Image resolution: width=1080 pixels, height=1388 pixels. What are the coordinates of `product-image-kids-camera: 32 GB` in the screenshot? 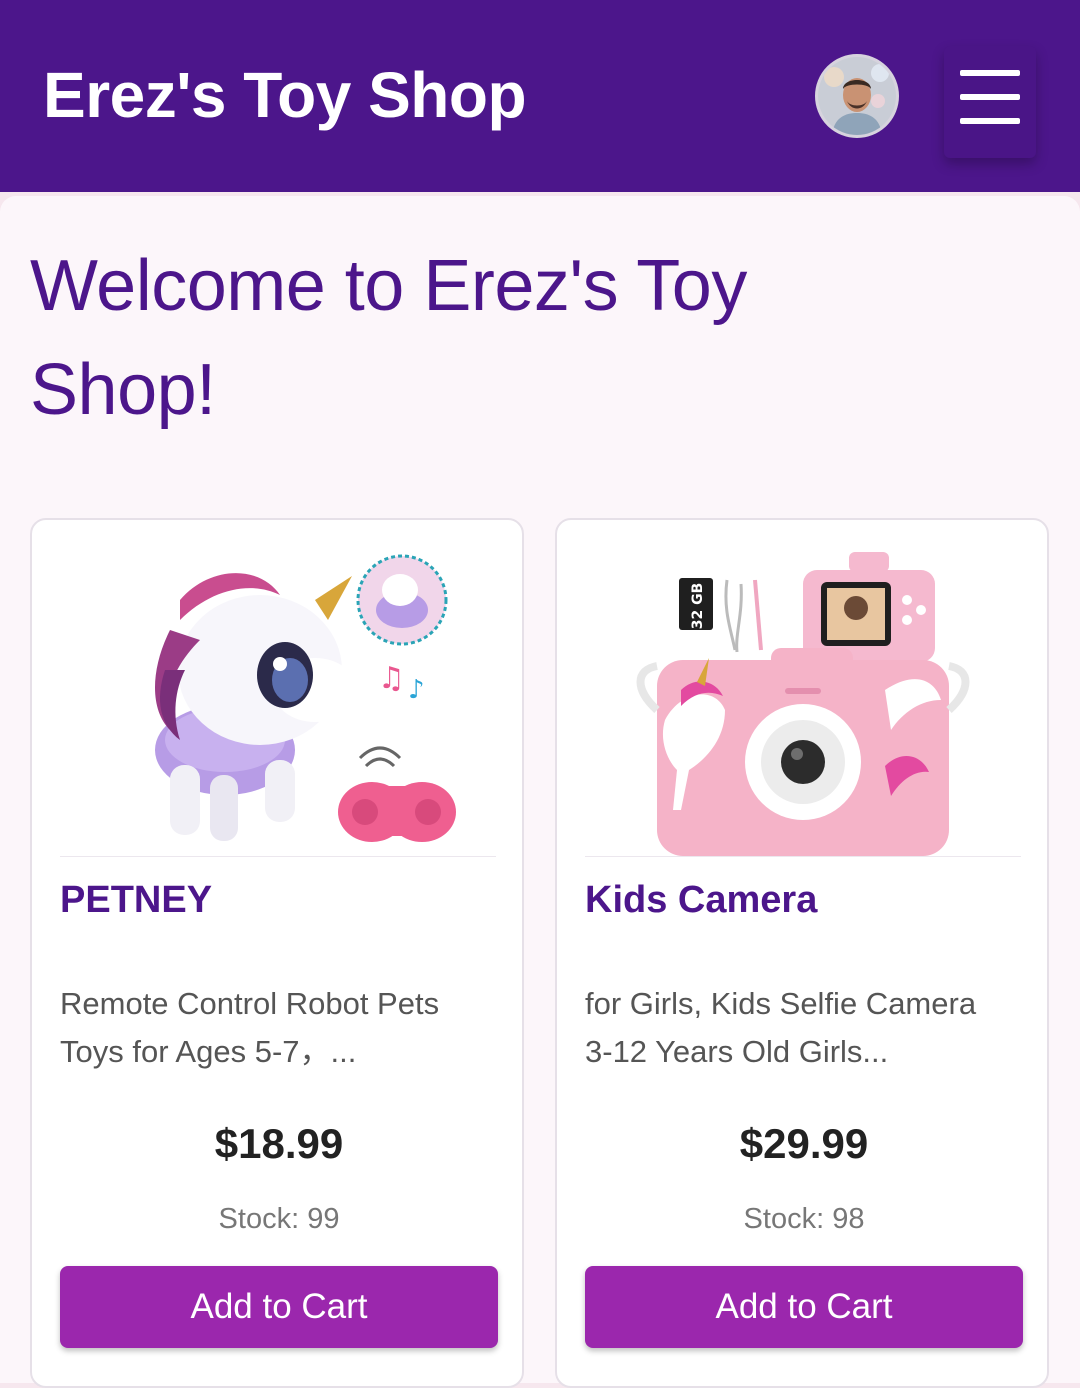 It's located at (803, 698).